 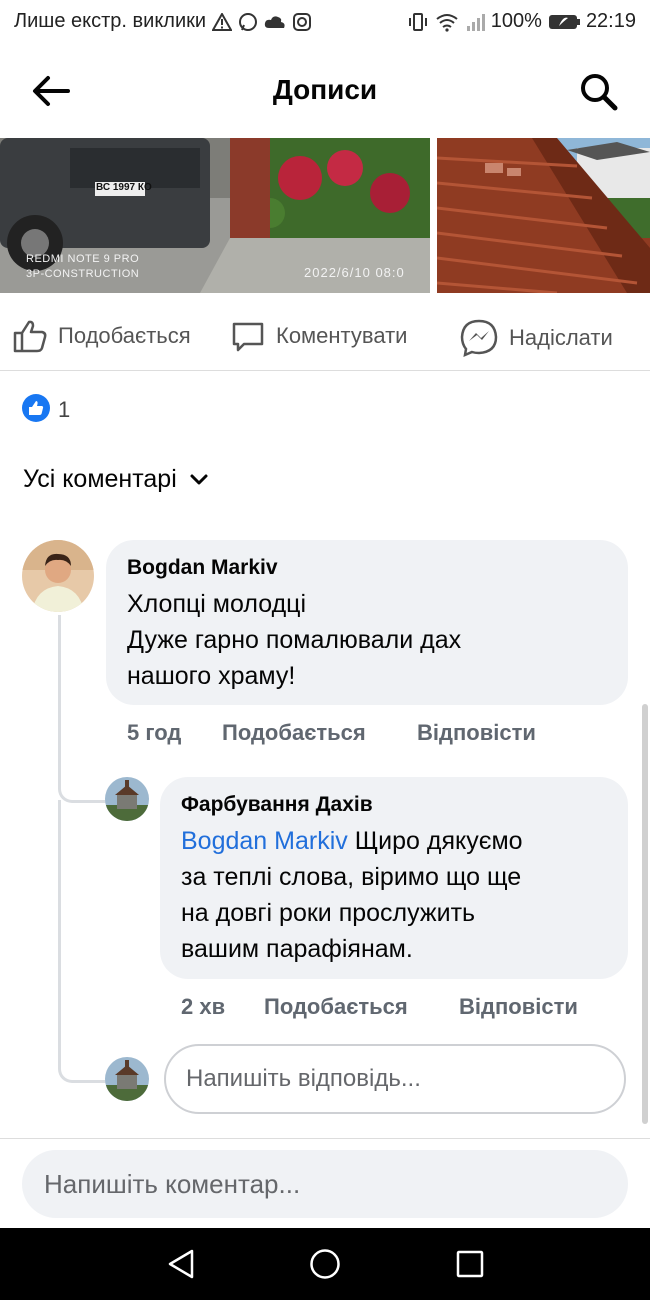 What do you see at coordinates (64, 409) in the screenshot?
I see `reaction-count: 1` at bounding box center [64, 409].